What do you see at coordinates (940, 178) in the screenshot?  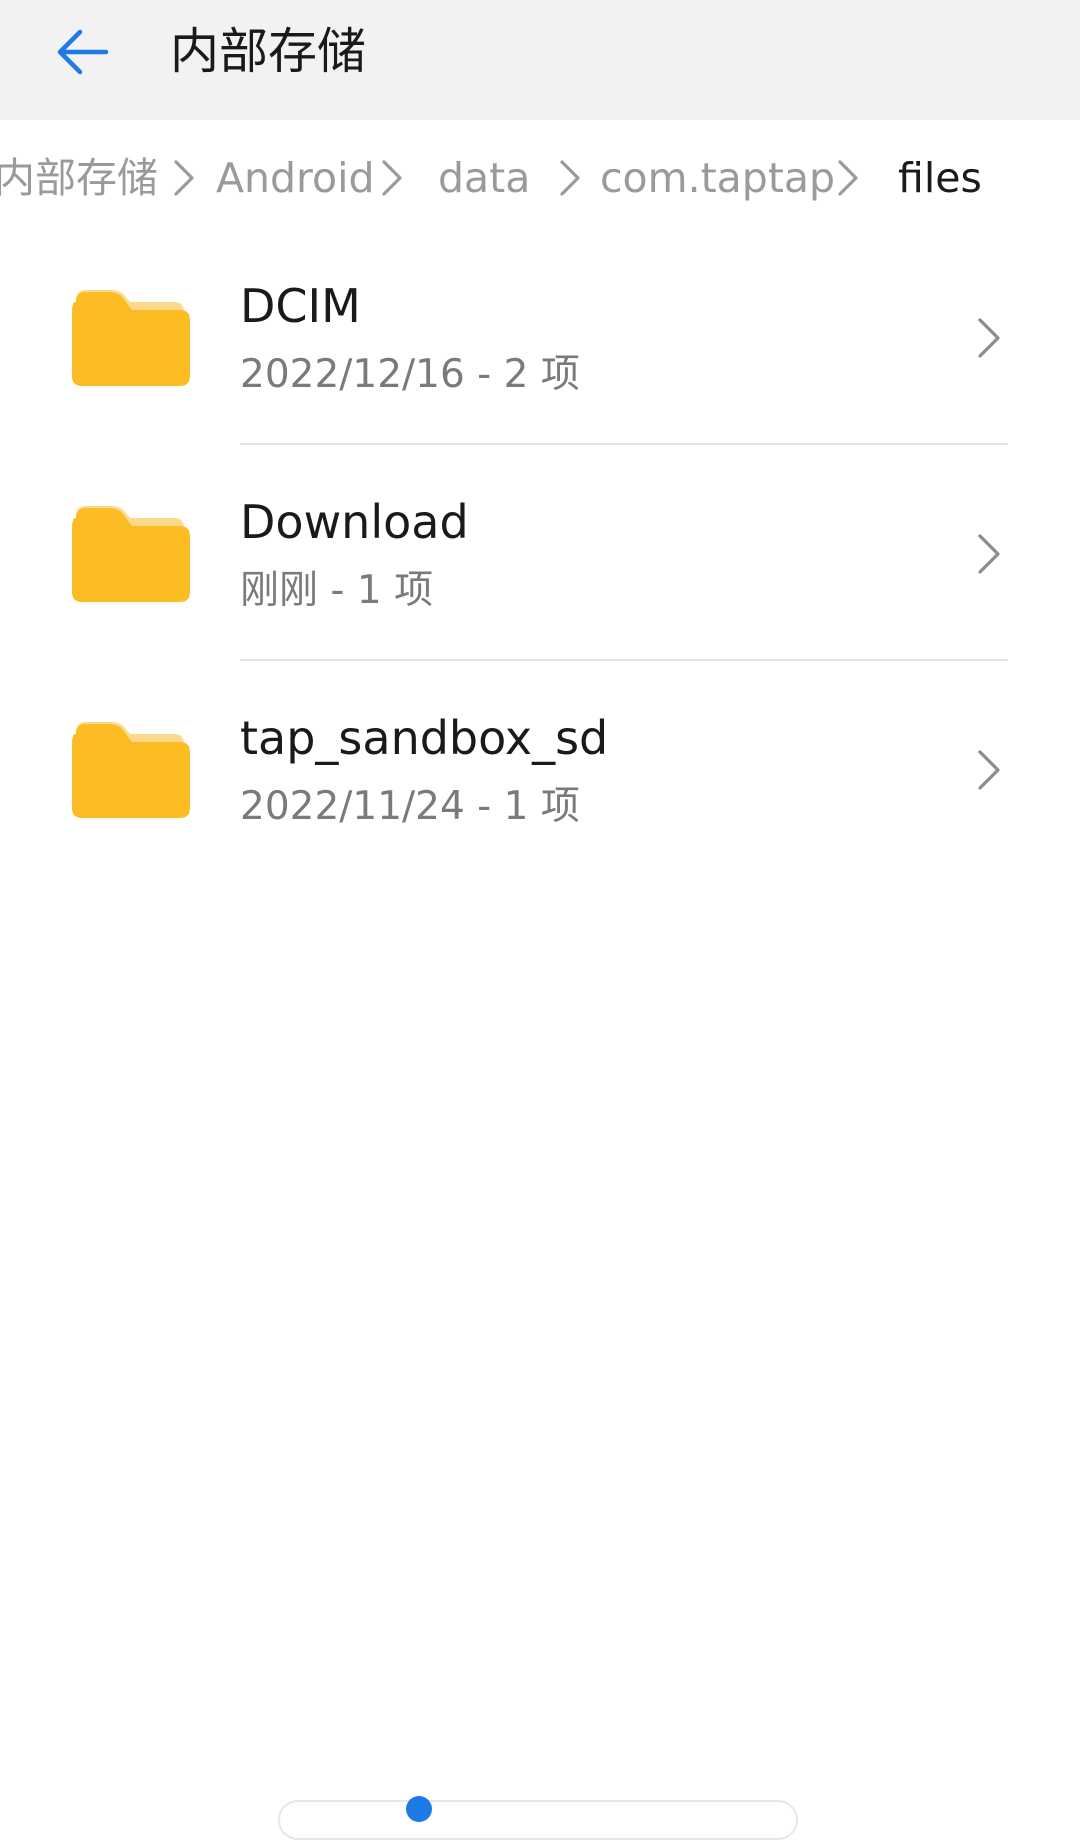 I see `breadcrumb-item-files: files` at bounding box center [940, 178].